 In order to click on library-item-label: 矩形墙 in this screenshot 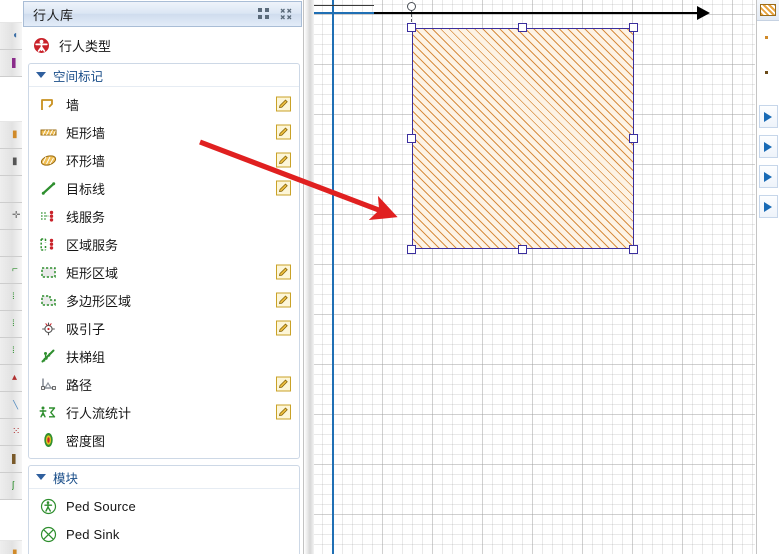, I will do `click(86, 133)`.